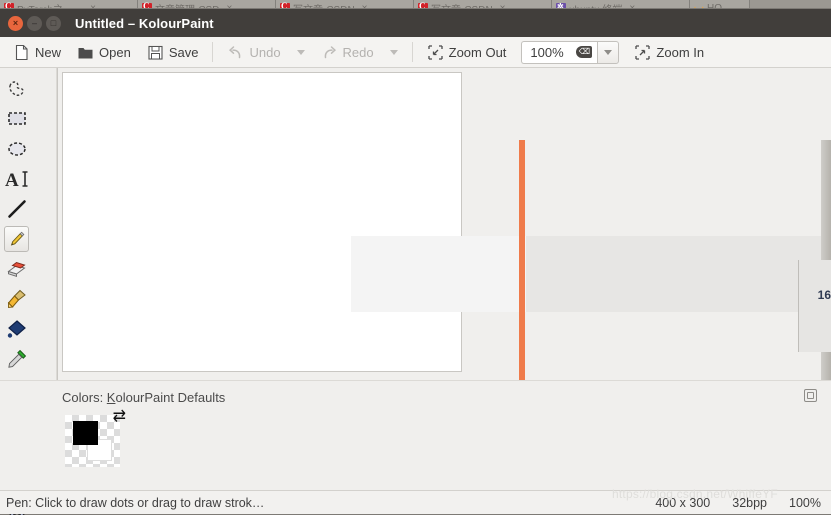  I want to click on pencil-icon, so click(17, 238).